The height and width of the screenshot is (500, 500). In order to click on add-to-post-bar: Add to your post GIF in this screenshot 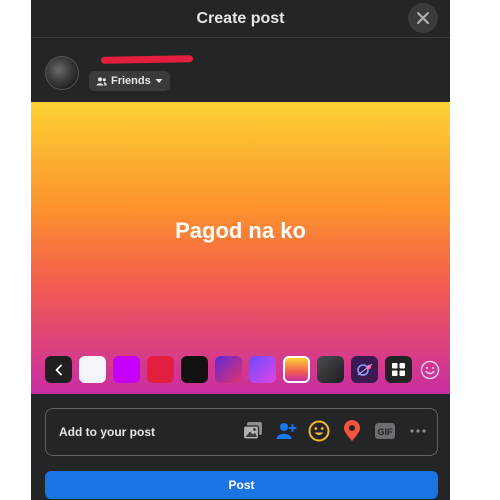, I will do `click(241, 432)`.